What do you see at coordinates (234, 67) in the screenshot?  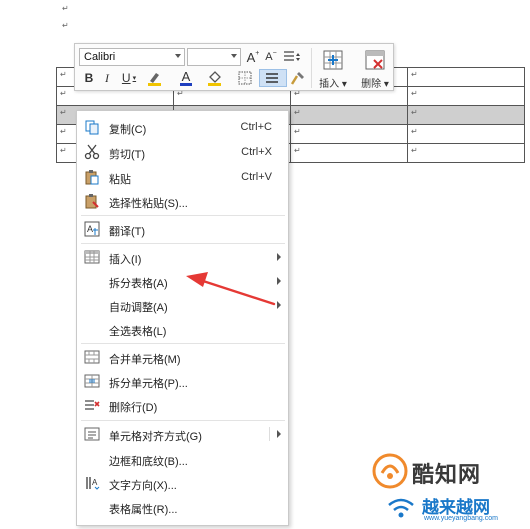 I see `mini-toolbar: Calibri A + A − B I U ▾ A 插入 ▾ 删除 ▾` at bounding box center [234, 67].